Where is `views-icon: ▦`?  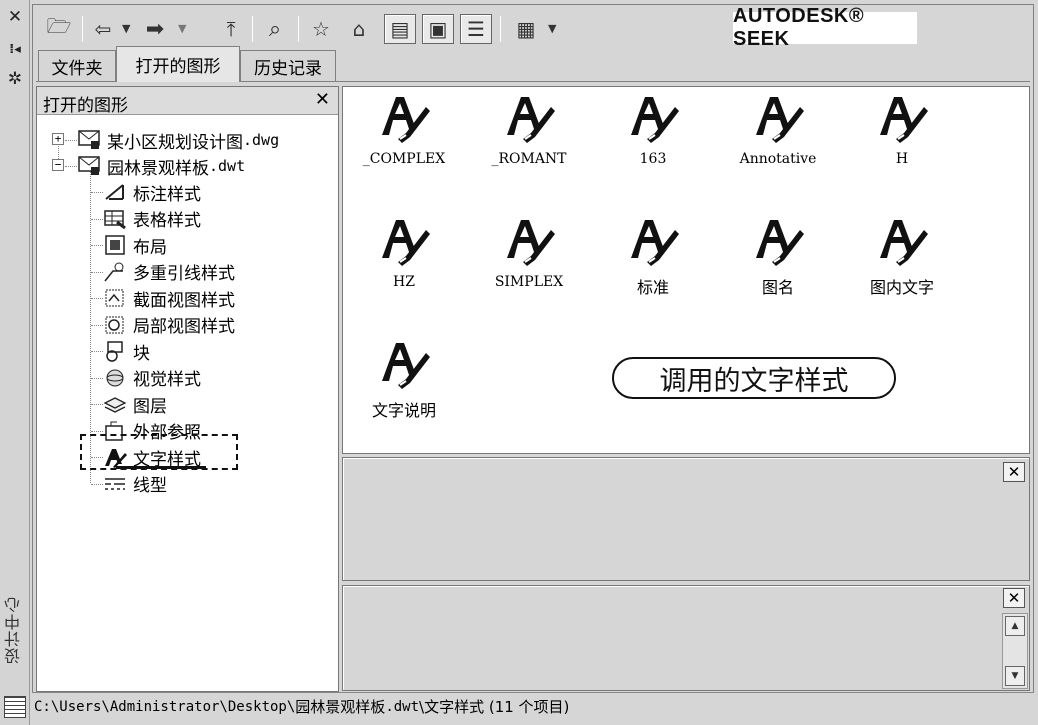
views-icon: ▦ is located at coordinates (526, 29).